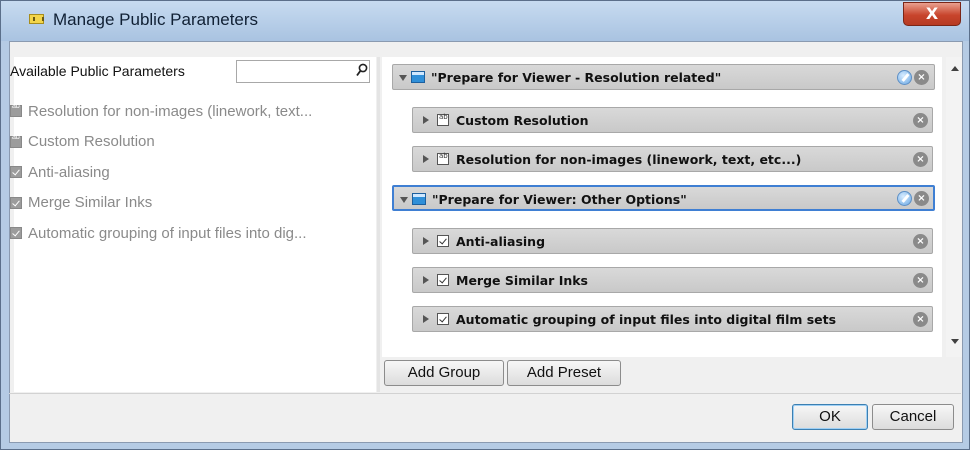 This screenshot has width=970, height=450. Describe the element at coordinates (913, 417) in the screenshot. I see `cancel-button: Cancel` at that location.